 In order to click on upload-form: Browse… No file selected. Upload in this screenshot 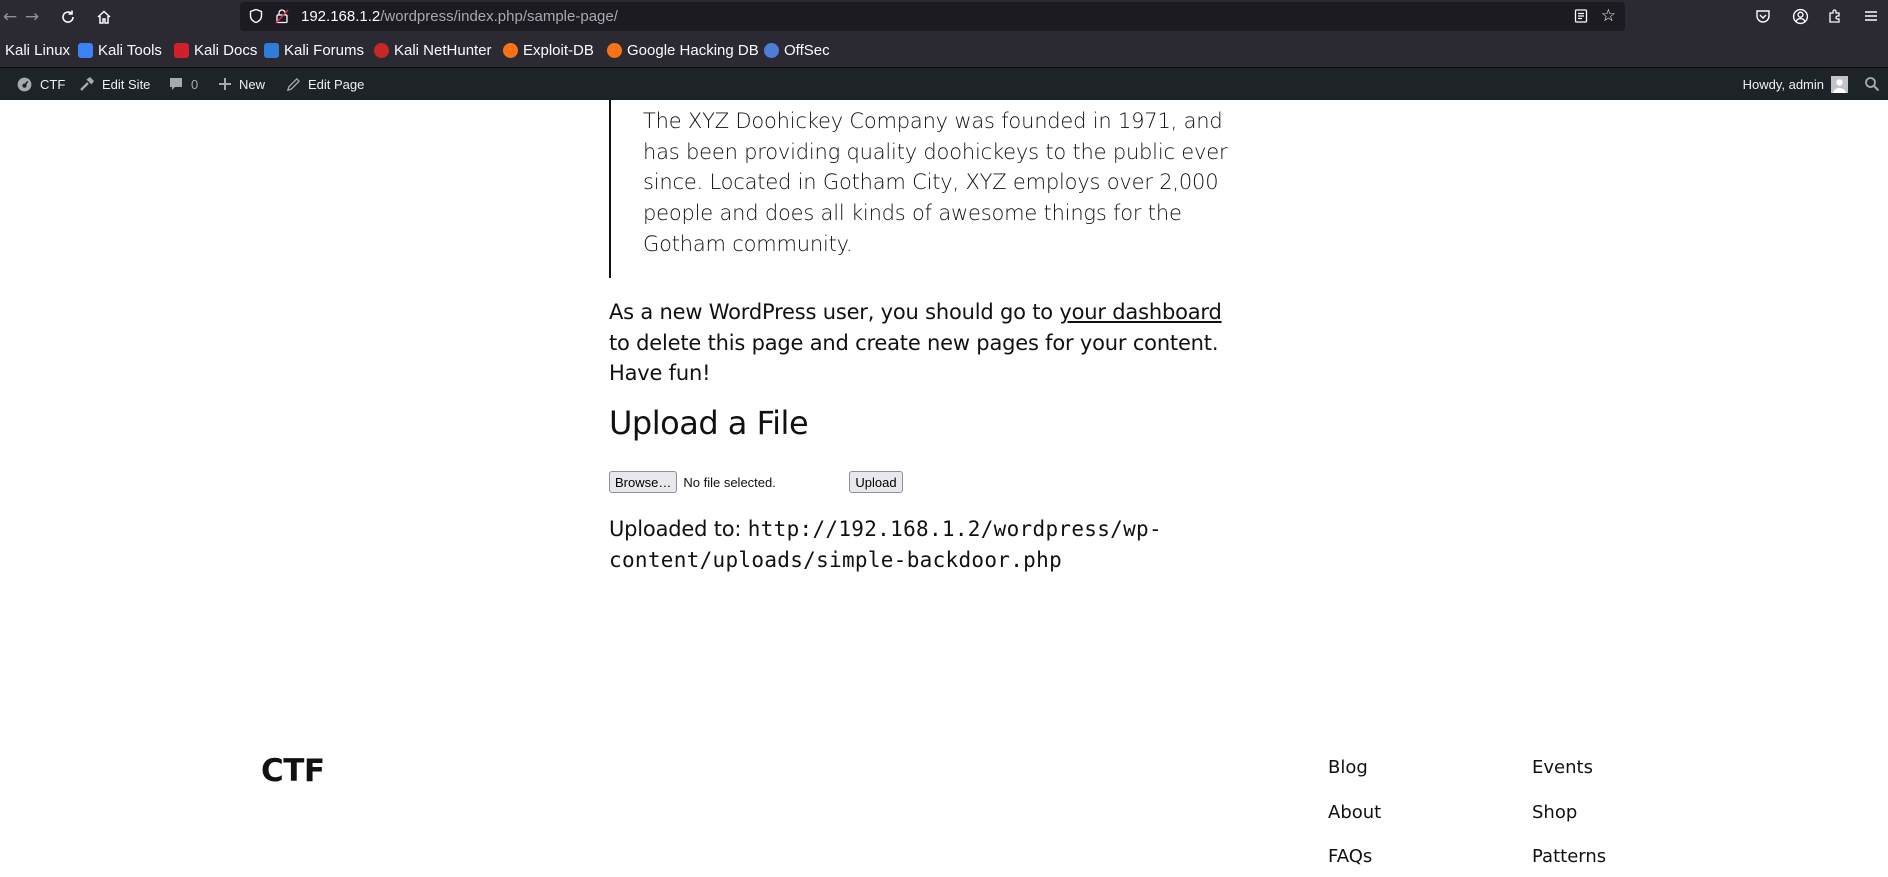, I will do `click(756, 482)`.